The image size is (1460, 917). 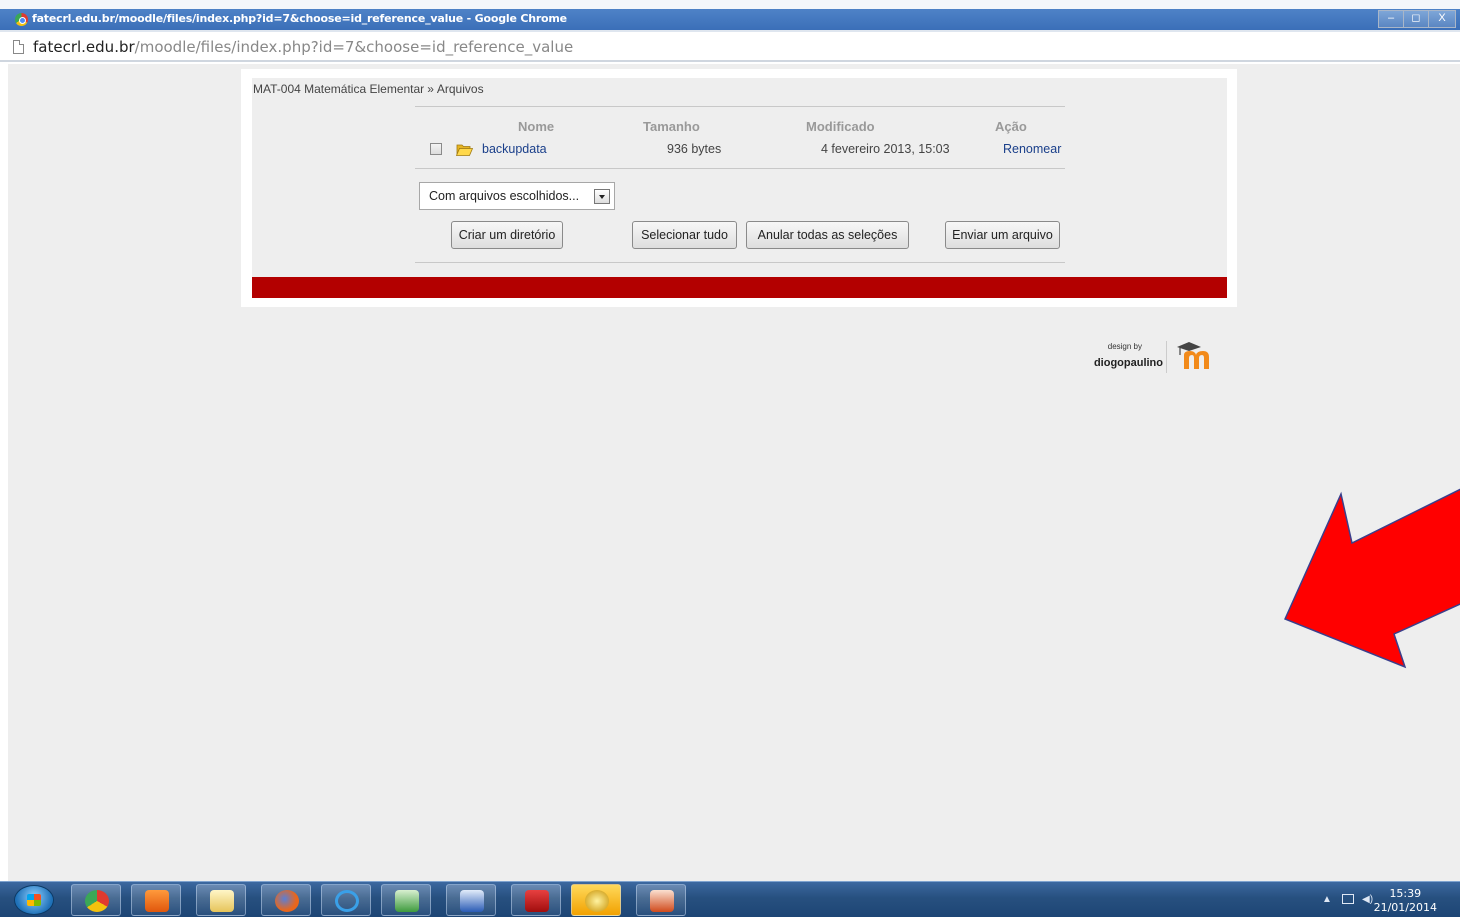 What do you see at coordinates (730, 899) in the screenshot?
I see `taskbar: ▲ ◀) 15:39 21/01/2014` at bounding box center [730, 899].